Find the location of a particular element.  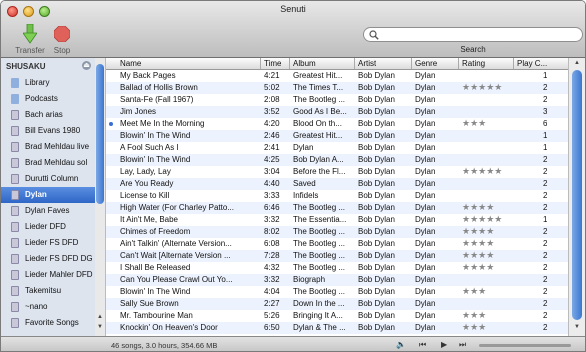

volume-slider is located at coordinates (525, 345).